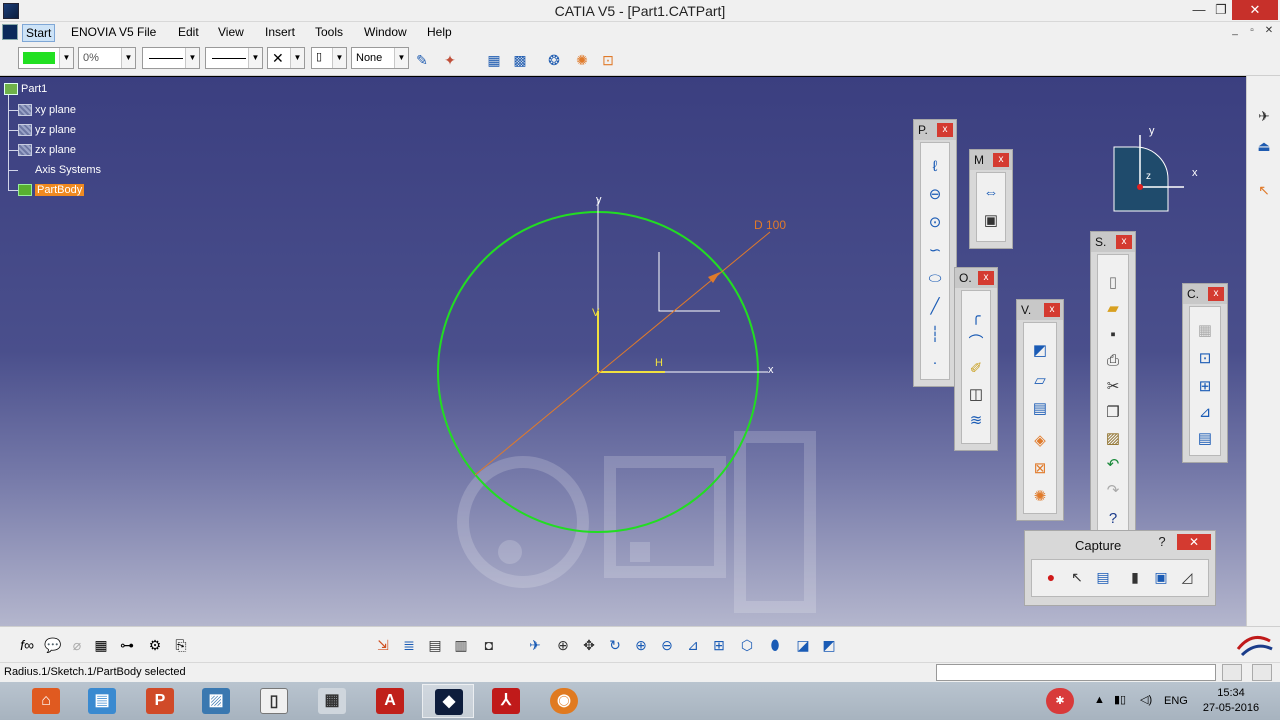 Image resolution: width=1280 pixels, height=720 pixels. Describe the element at coordinates (101, 645) in the screenshot. I see `table-icon: ▦` at that location.